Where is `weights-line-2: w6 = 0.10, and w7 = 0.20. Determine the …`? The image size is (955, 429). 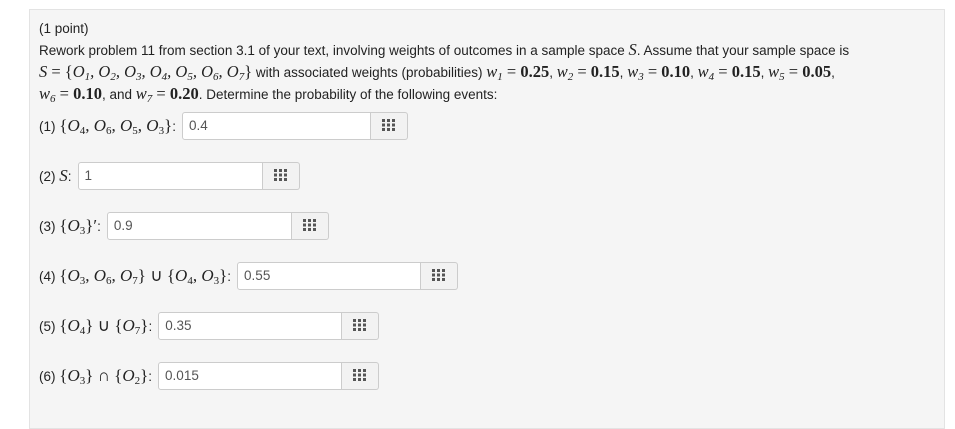
weights-line-2: w6 = 0.10, and w7 = 0.20. Determine the … is located at coordinates (484, 94).